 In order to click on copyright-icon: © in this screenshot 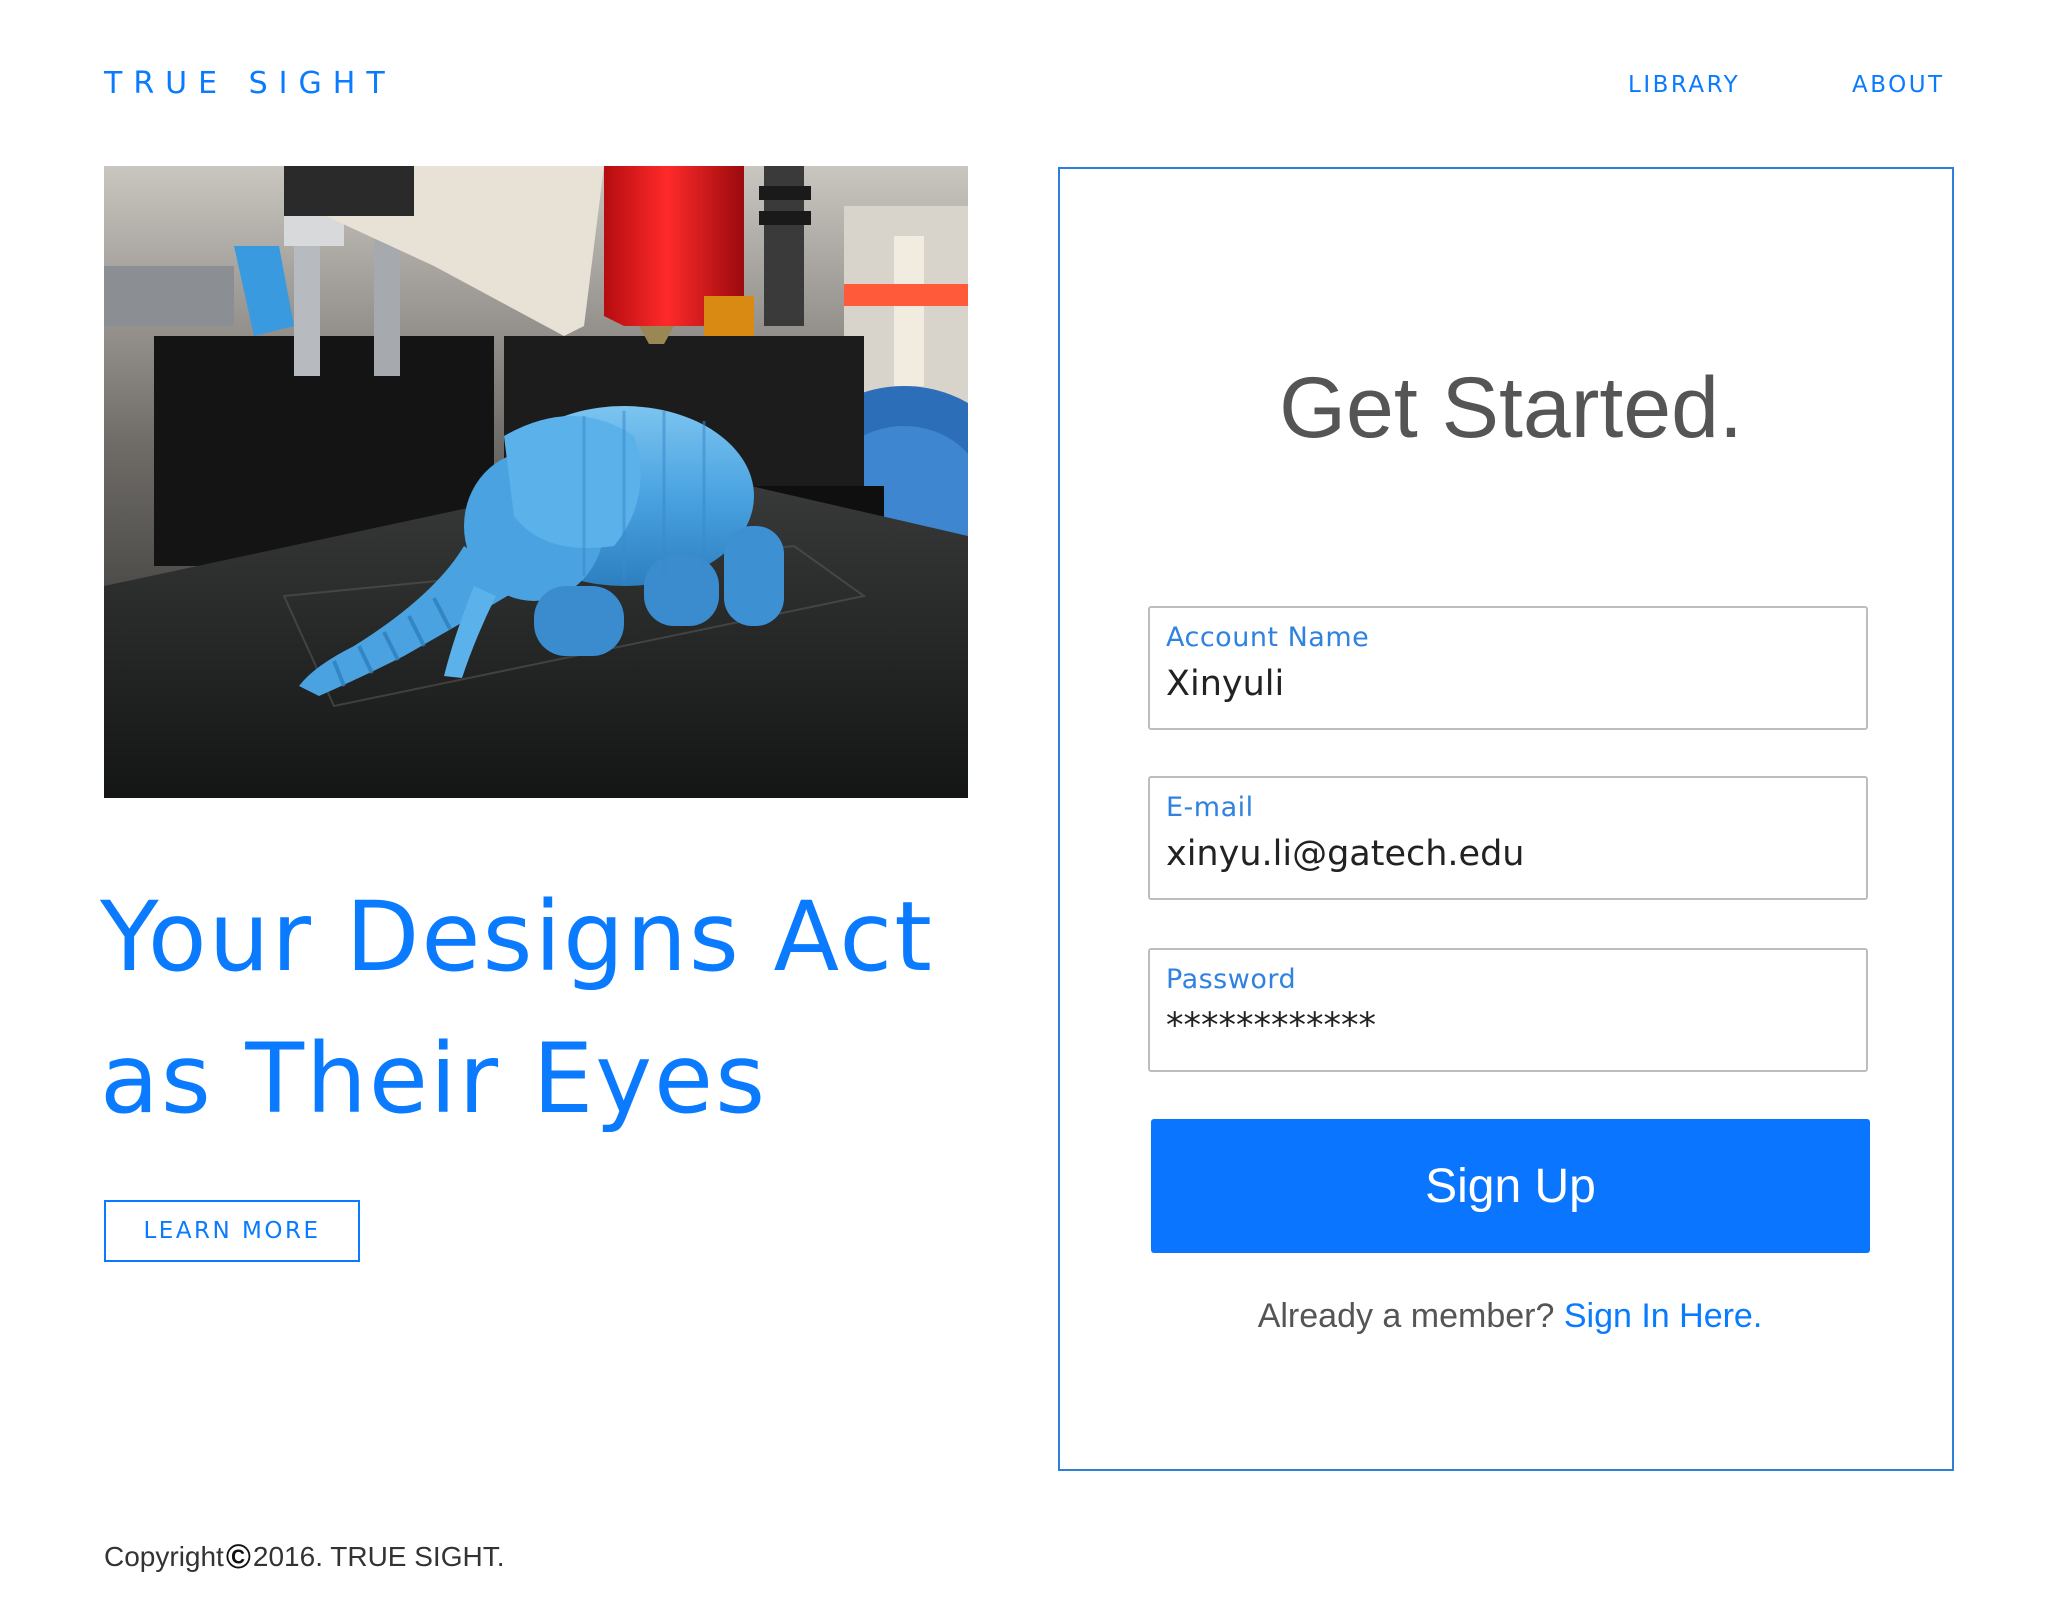, I will do `click(238, 1557)`.